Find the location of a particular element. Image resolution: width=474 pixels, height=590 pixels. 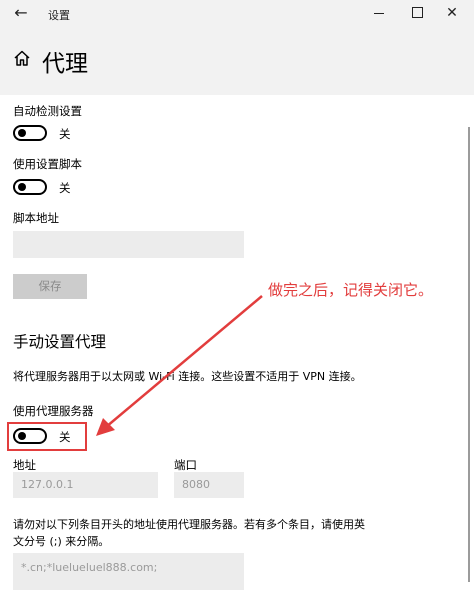

close-button: ✕ is located at coordinates (452, 13).